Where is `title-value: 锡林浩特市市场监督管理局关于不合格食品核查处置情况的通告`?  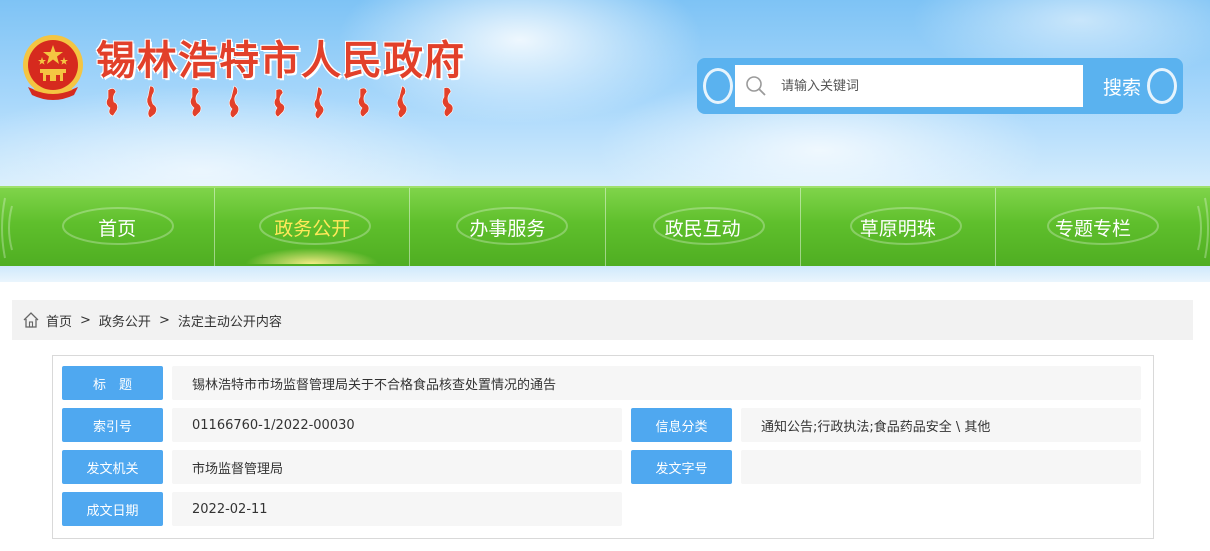 title-value: 锡林浩特市市场监督管理局关于不合格食品核查处置情况的通告 is located at coordinates (656, 383).